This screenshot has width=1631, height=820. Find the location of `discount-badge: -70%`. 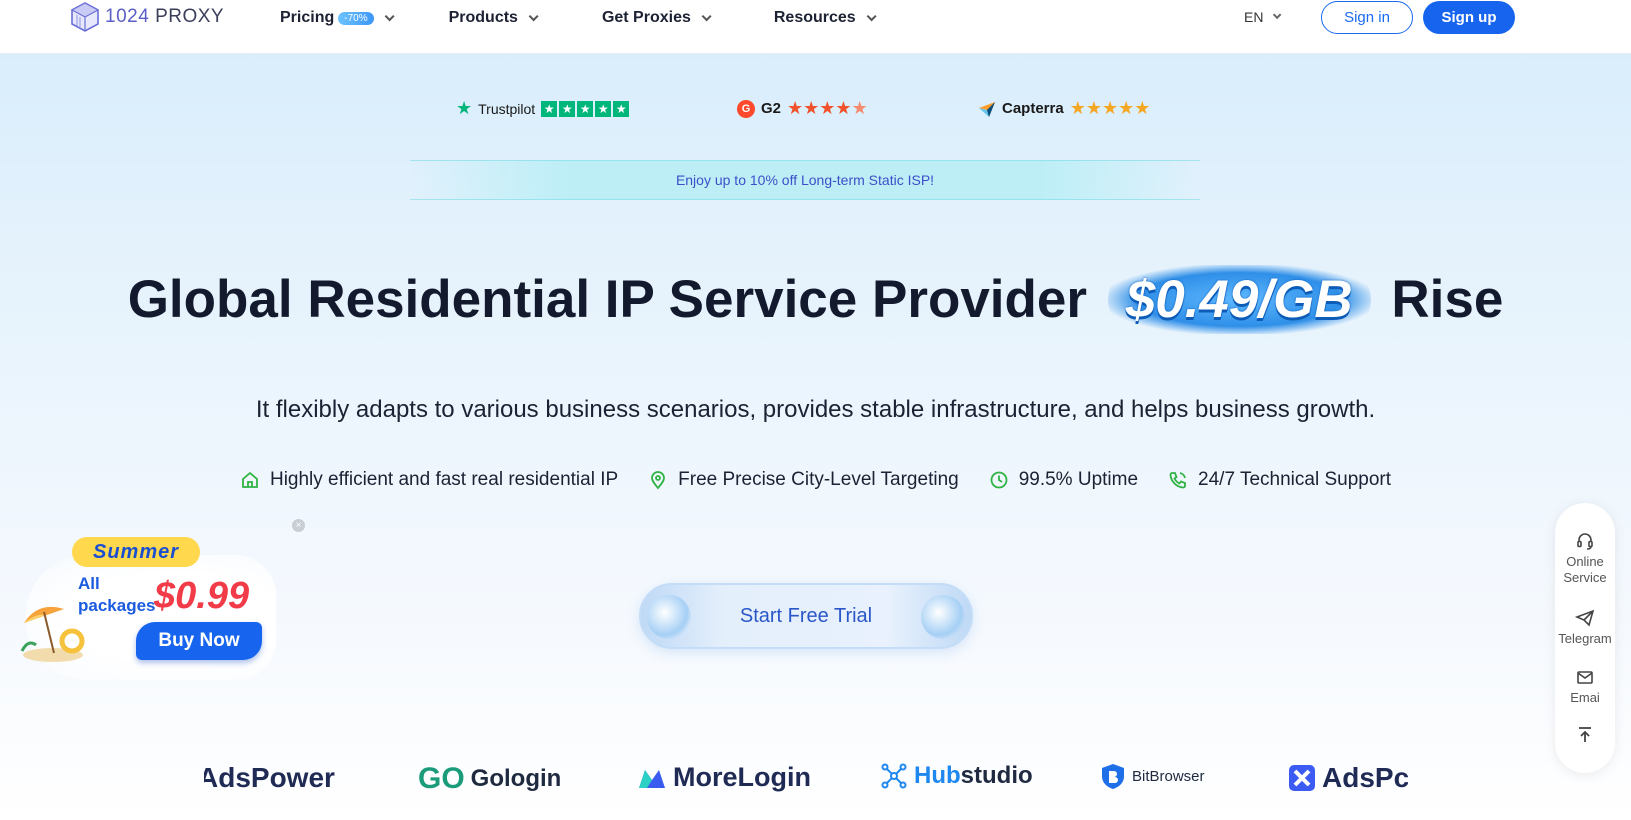

discount-badge: -70% is located at coordinates (356, 18).